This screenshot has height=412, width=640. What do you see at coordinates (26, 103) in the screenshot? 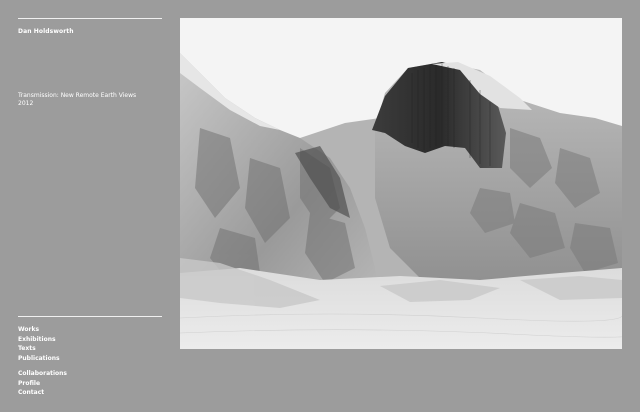
I see `work-year: 2012` at bounding box center [26, 103].